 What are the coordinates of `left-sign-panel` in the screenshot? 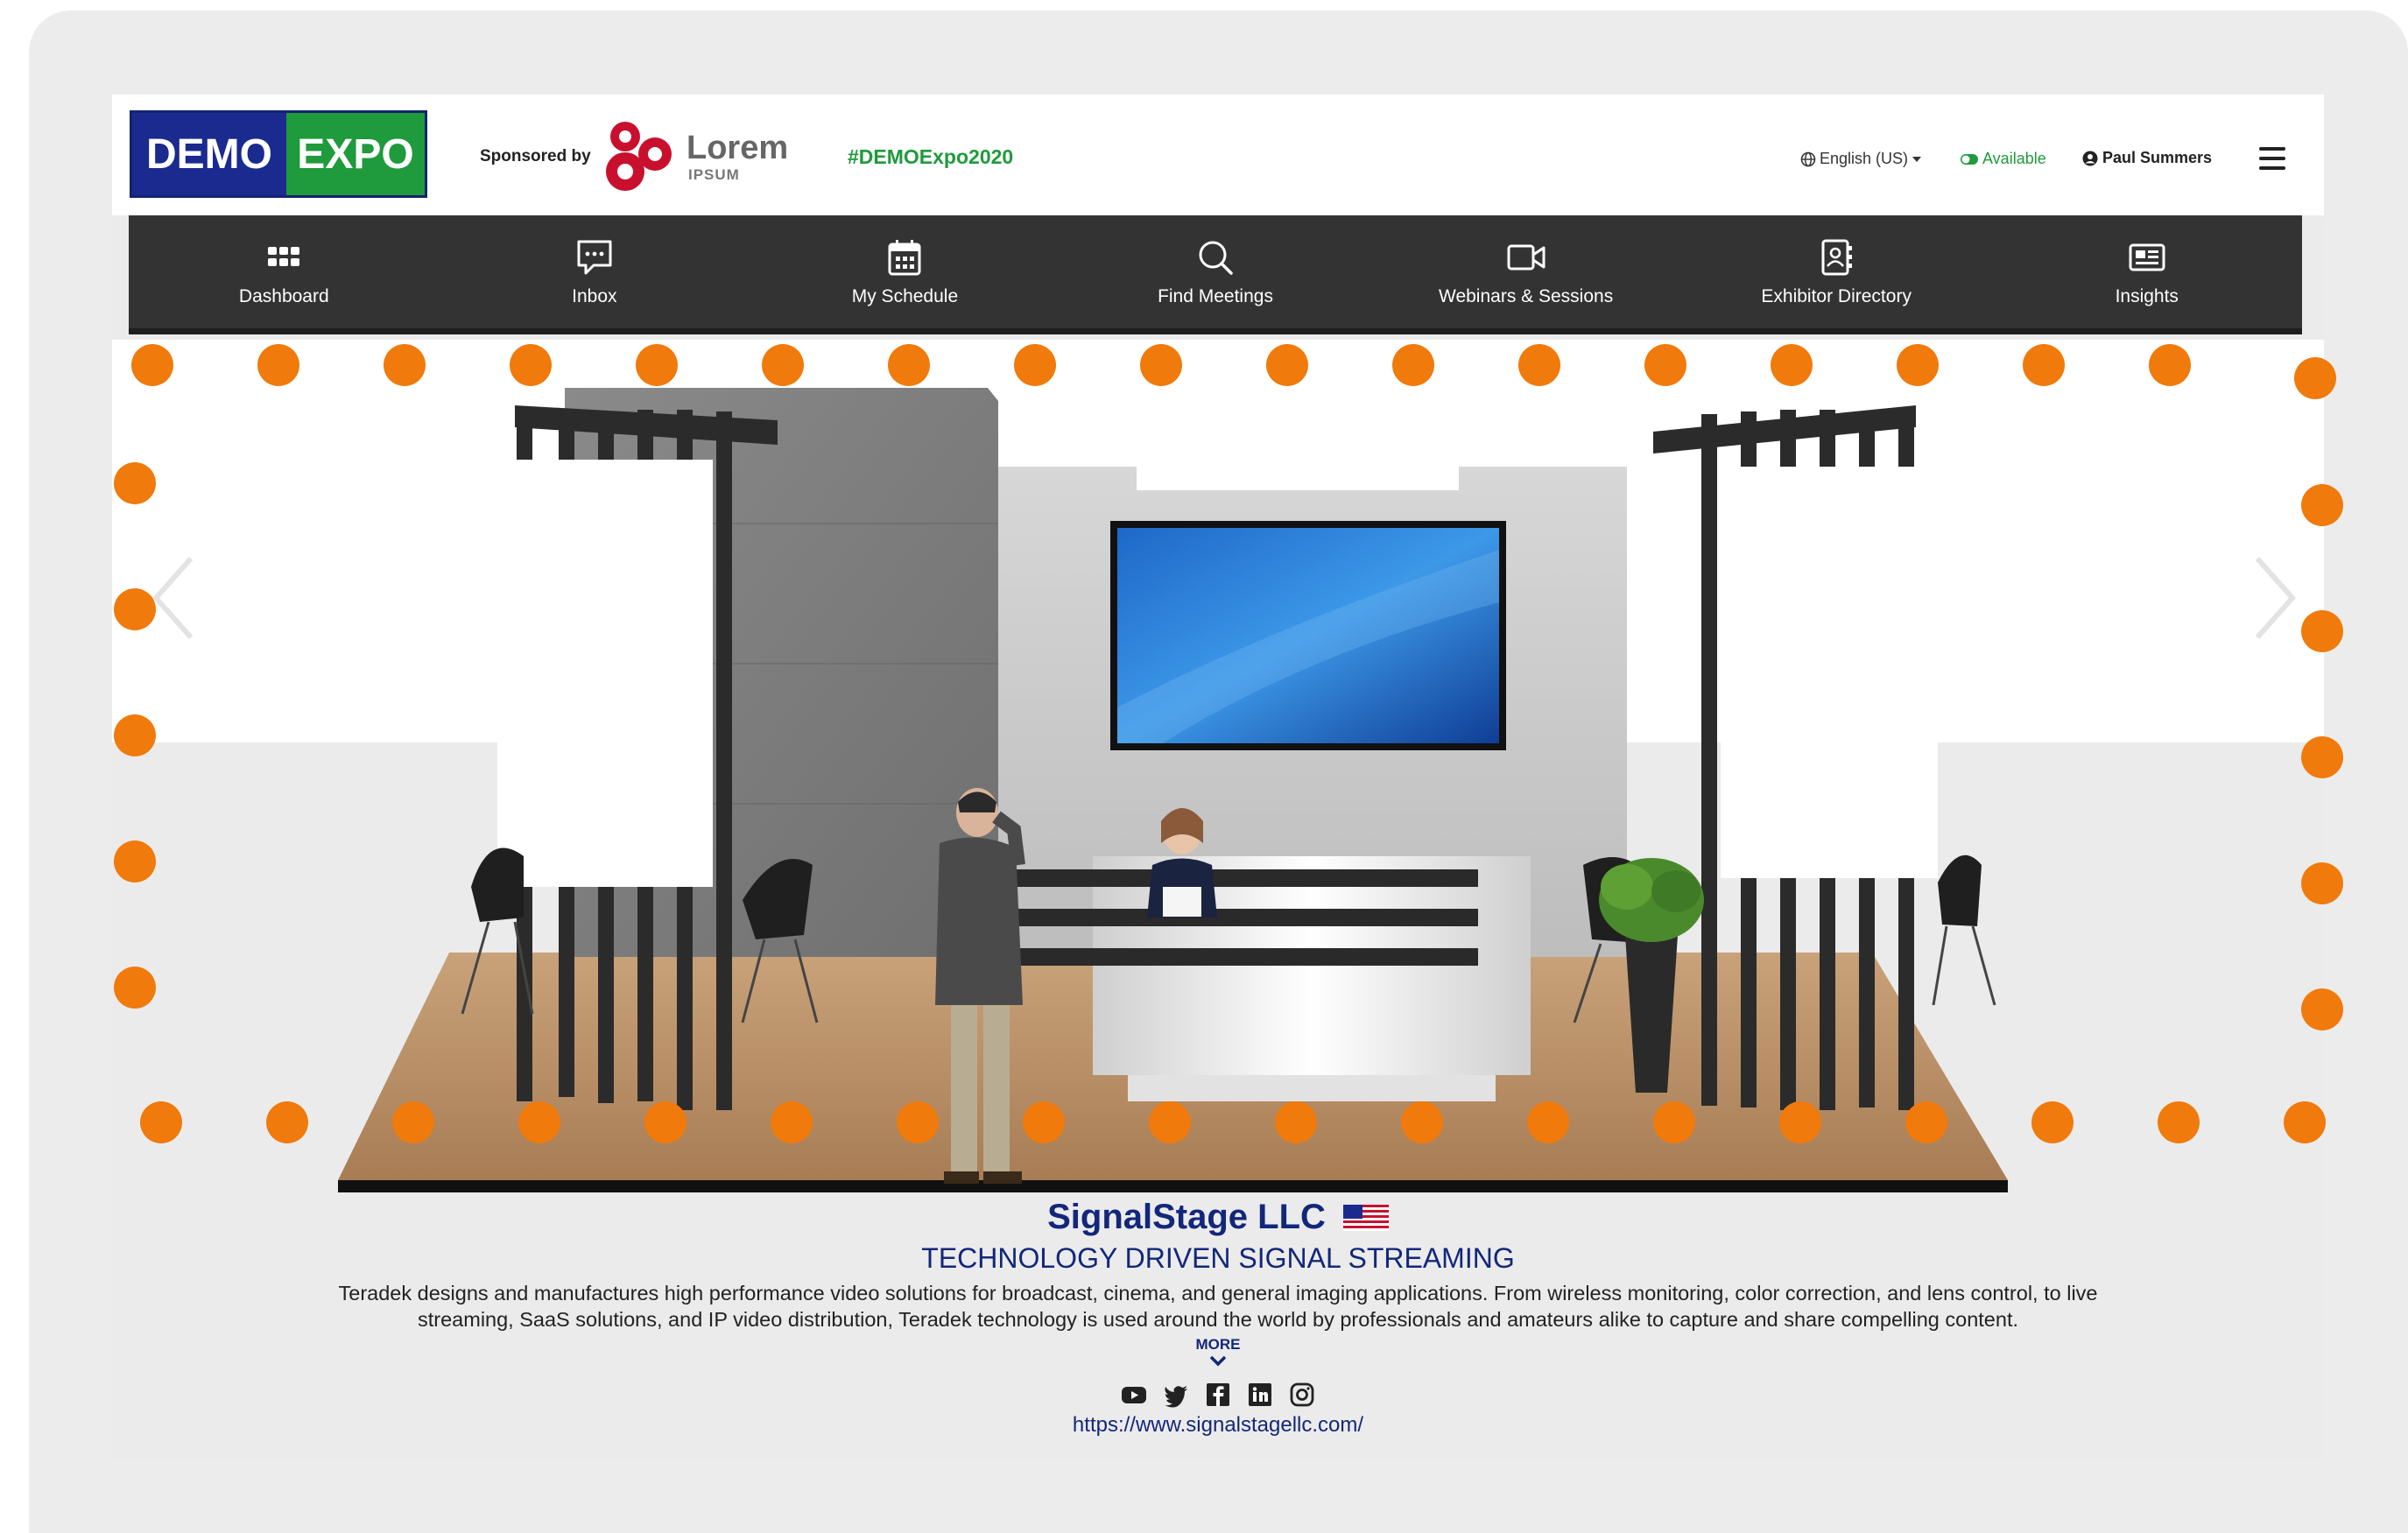 It's located at (605, 673).